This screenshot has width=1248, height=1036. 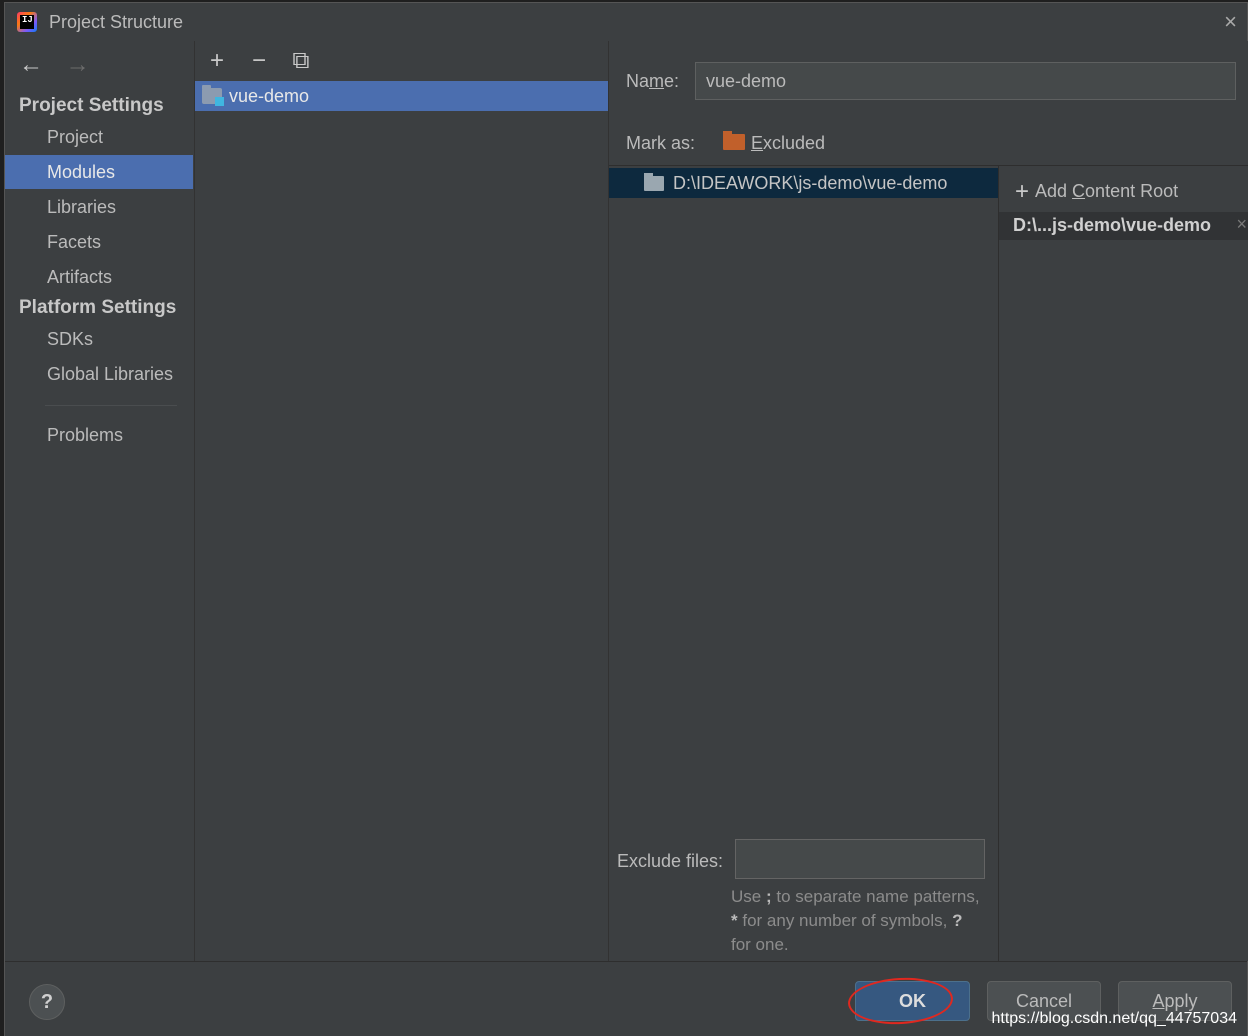 I want to click on excluded-folder-icon, so click(x=734, y=140).